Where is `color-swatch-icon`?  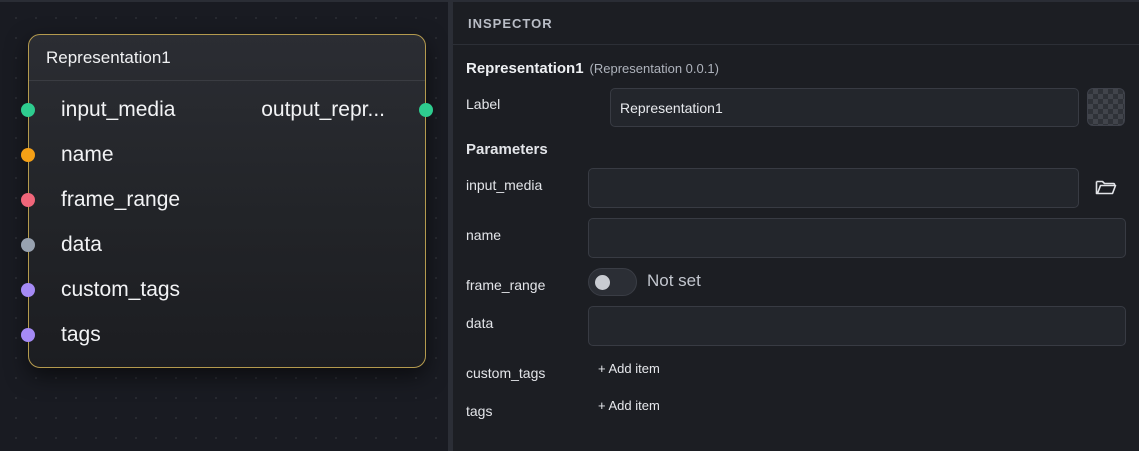 color-swatch-icon is located at coordinates (1106, 107).